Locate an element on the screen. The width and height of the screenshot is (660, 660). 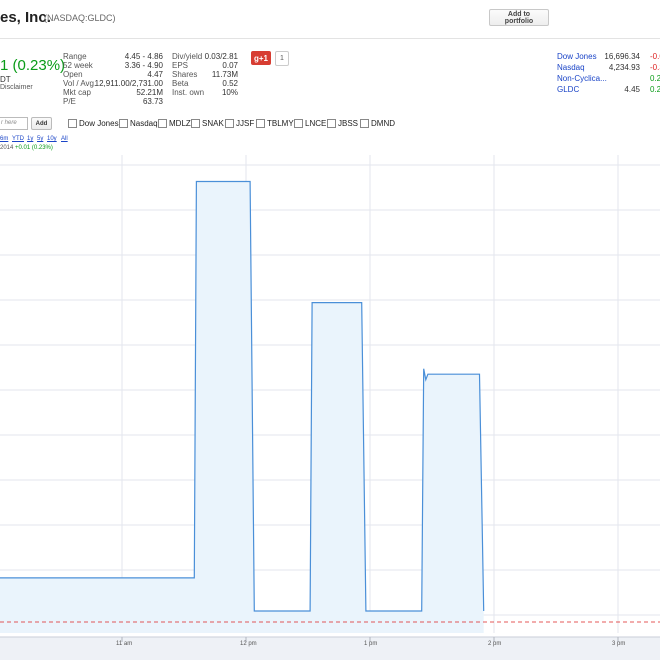
compare-checkbox-dmnd: DMND is located at coordinates (377, 123).